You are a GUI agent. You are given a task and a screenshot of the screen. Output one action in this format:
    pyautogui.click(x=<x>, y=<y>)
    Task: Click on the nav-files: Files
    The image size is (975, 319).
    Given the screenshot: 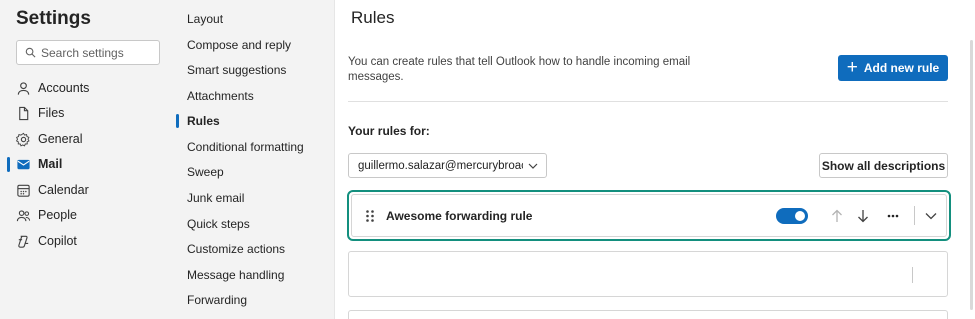 What is the action you would take?
    pyautogui.click(x=40, y=113)
    